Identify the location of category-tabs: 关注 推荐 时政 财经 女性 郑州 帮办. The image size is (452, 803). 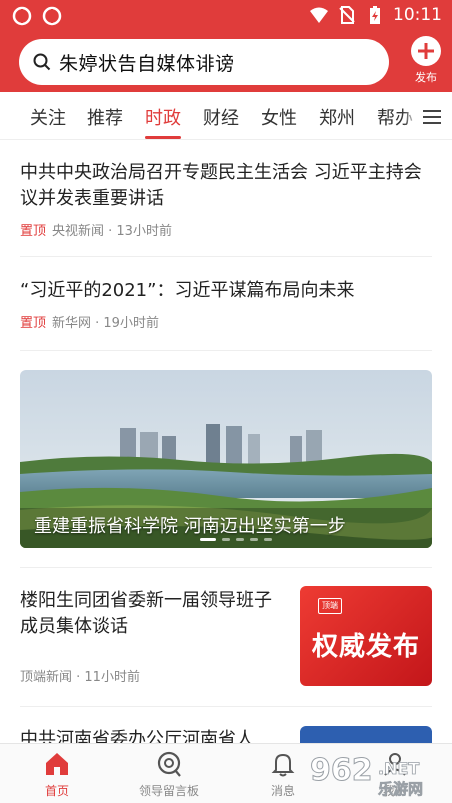
(226, 116).